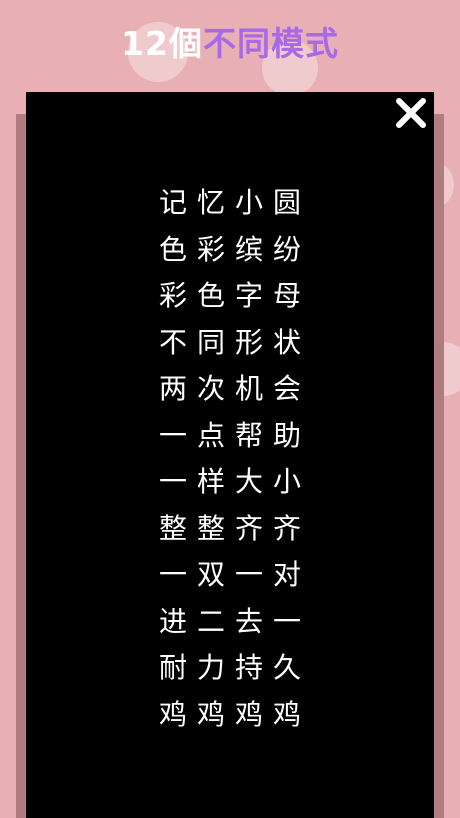 The height and width of the screenshot is (818, 460). Describe the element at coordinates (234, 249) in the screenshot. I see `mode-item: 色彩缤纷` at that location.